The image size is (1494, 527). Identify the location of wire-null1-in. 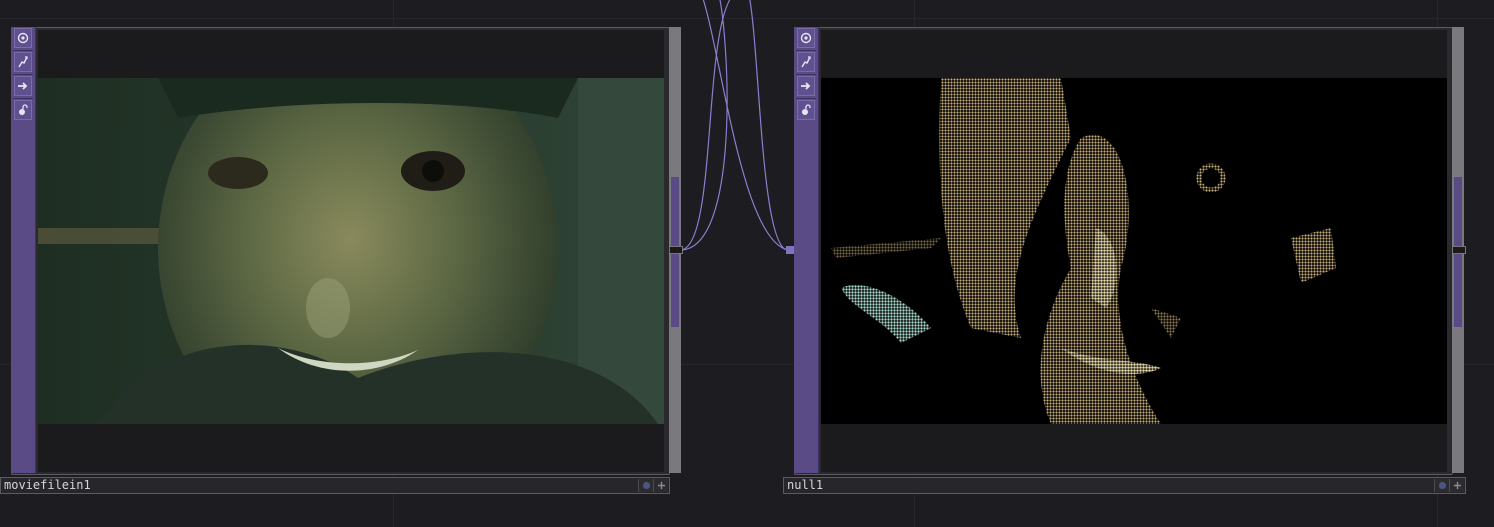
(769, 125).